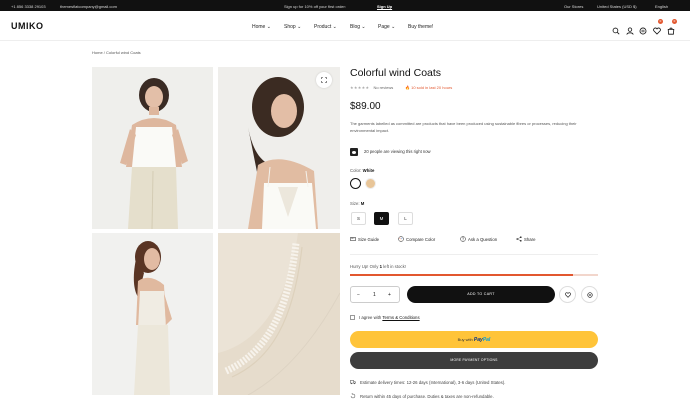 This screenshot has width=690, height=400. Describe the element at coordinates (483, 239) in the screenshot. I see `ask-question-label: Ask a Question` at that location.